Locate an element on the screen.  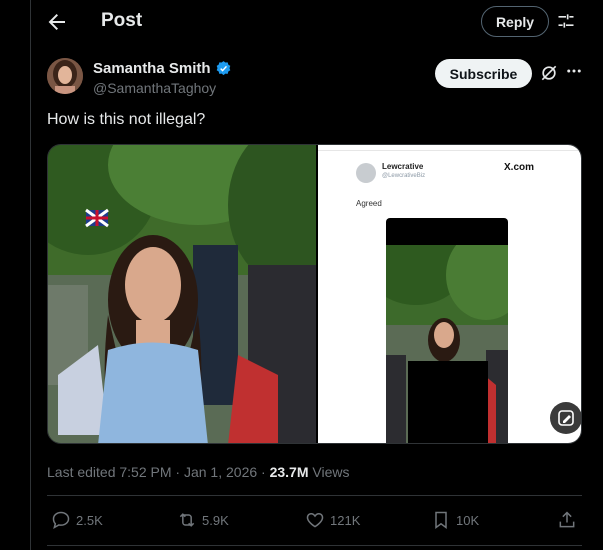
heart-icon is located at coordinates (315, 520).